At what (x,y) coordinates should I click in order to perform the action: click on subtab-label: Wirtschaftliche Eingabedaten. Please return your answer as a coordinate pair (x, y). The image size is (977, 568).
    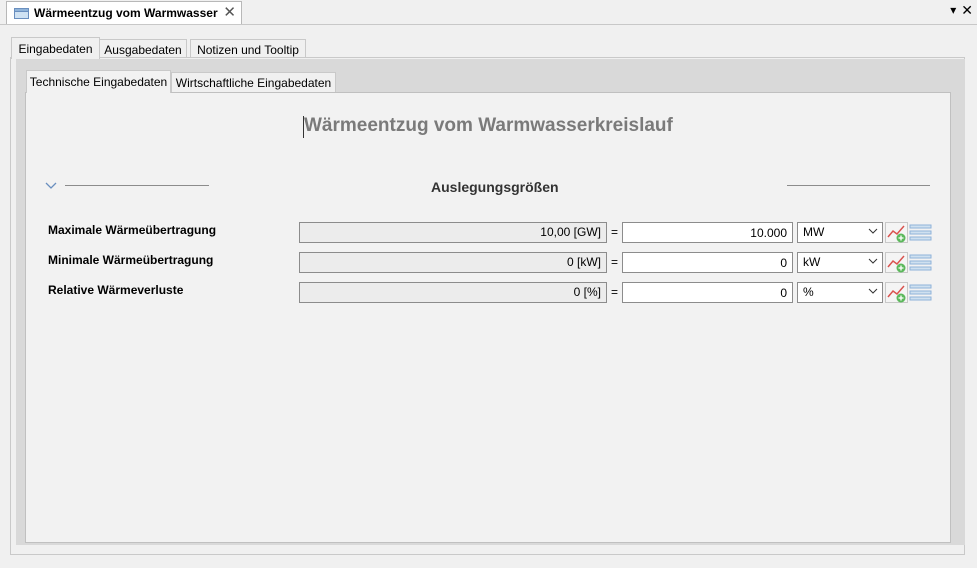
    Looking at the image, I should click on (253, 82).